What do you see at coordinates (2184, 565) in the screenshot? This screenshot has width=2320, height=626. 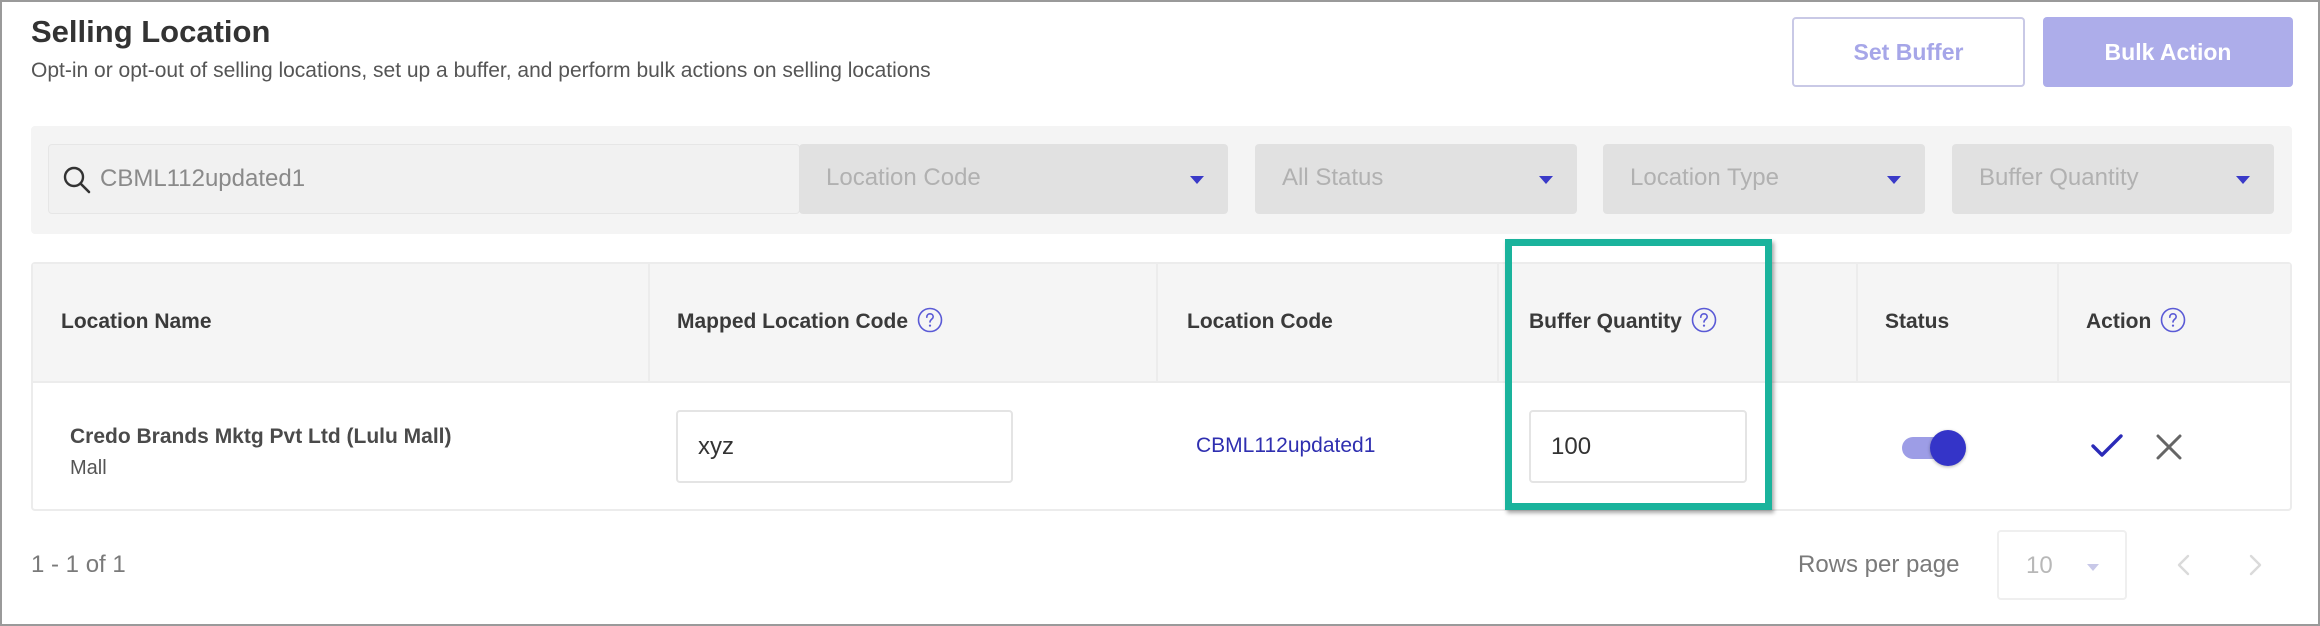 I see `chevron-left-icon` at bounding box center [2184, 565].